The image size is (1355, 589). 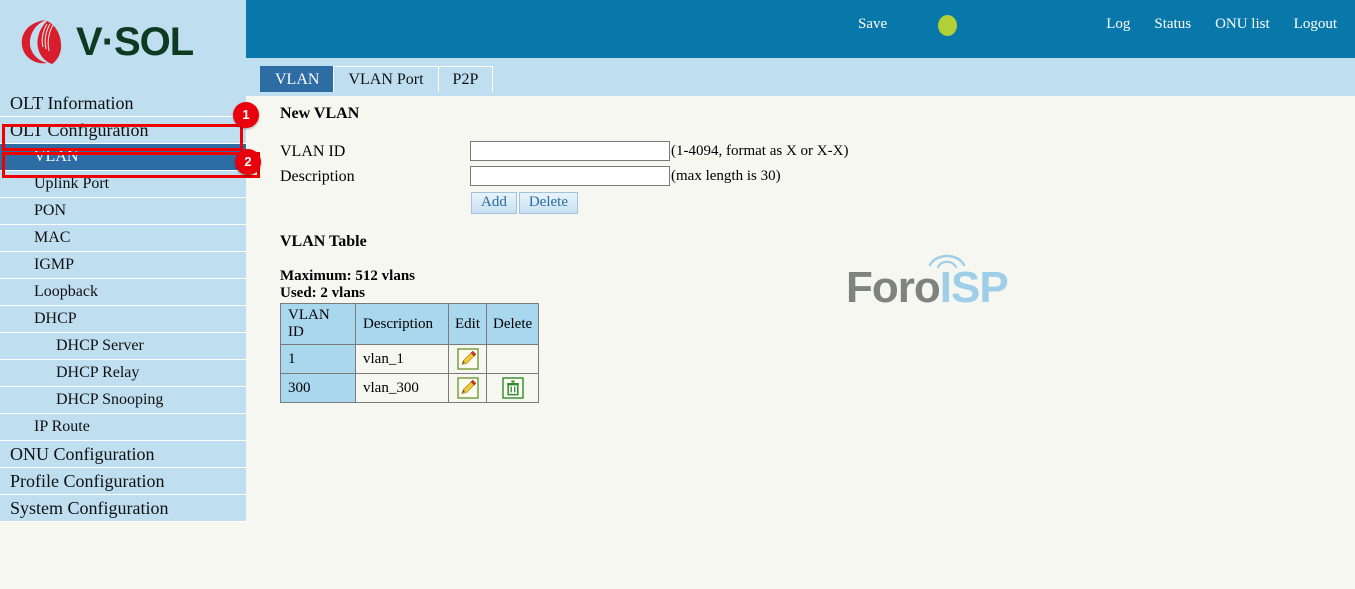 I want to click on annotation-badge-1: 1, so click(x=246, y=115).